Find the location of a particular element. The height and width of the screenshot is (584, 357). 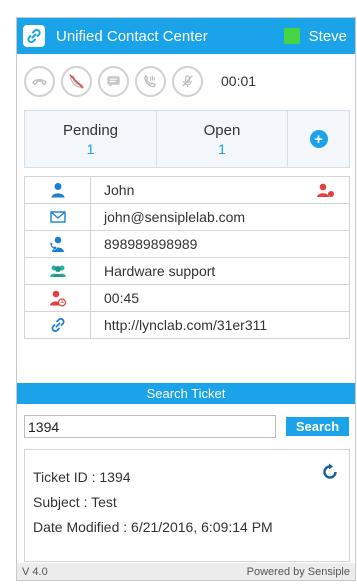

hang-up-button is located at coordinates (39, 81).